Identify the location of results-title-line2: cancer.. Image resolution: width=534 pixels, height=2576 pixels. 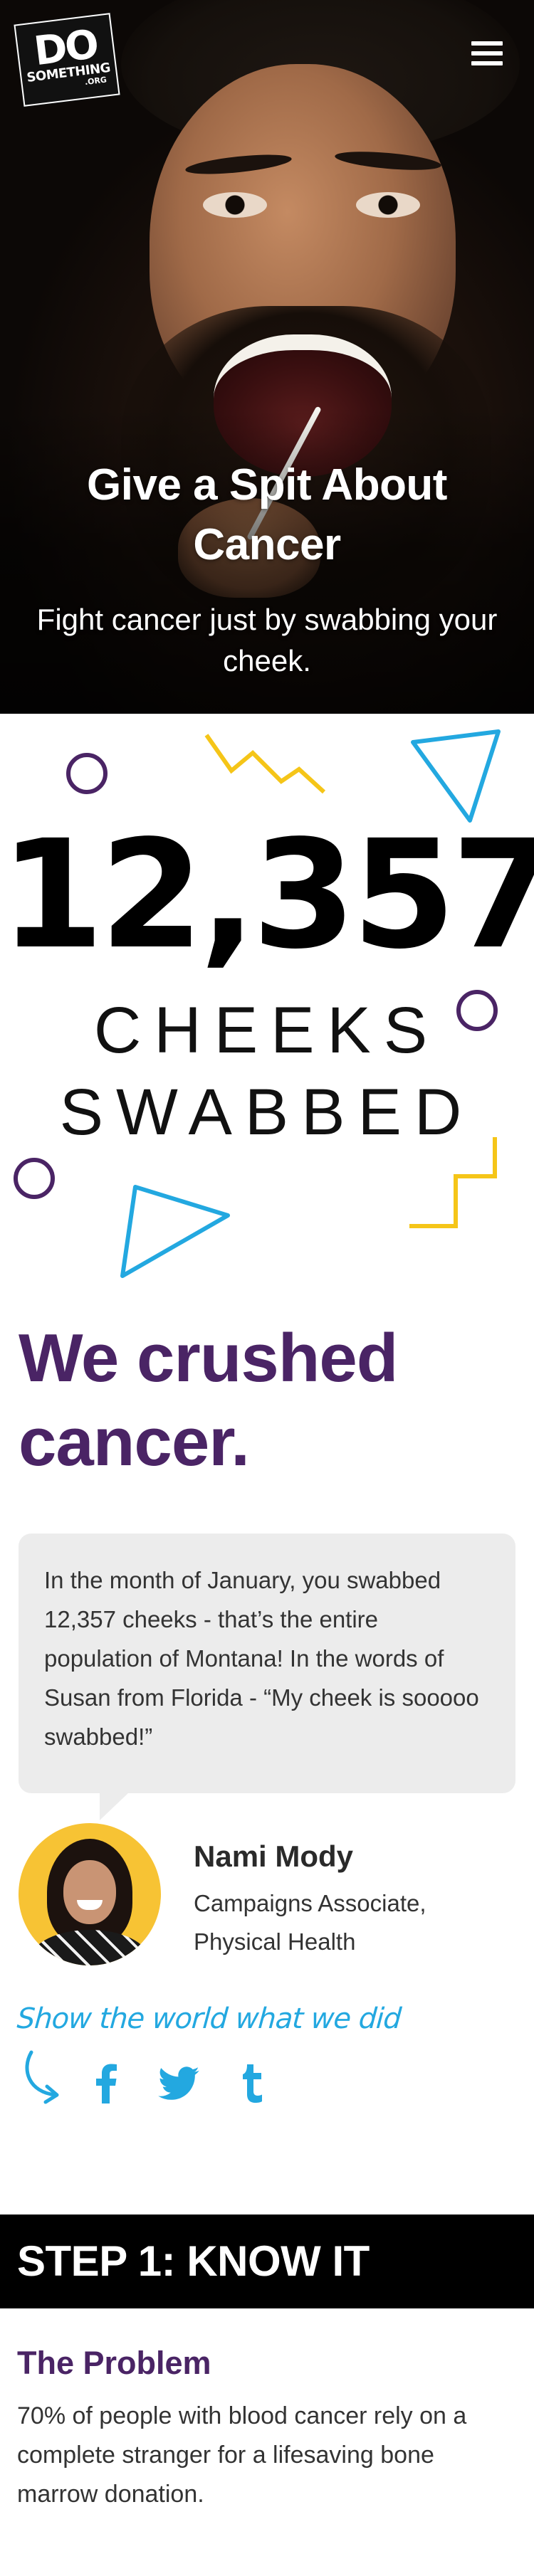
(134, 1442).